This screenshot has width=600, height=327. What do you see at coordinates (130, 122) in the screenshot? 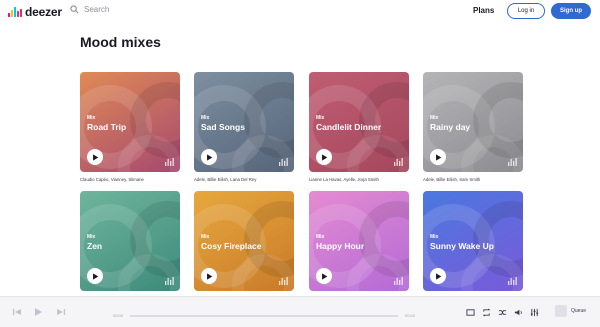
I see `mix-card: Mix Road Trip` at bounding box center [130, 122].